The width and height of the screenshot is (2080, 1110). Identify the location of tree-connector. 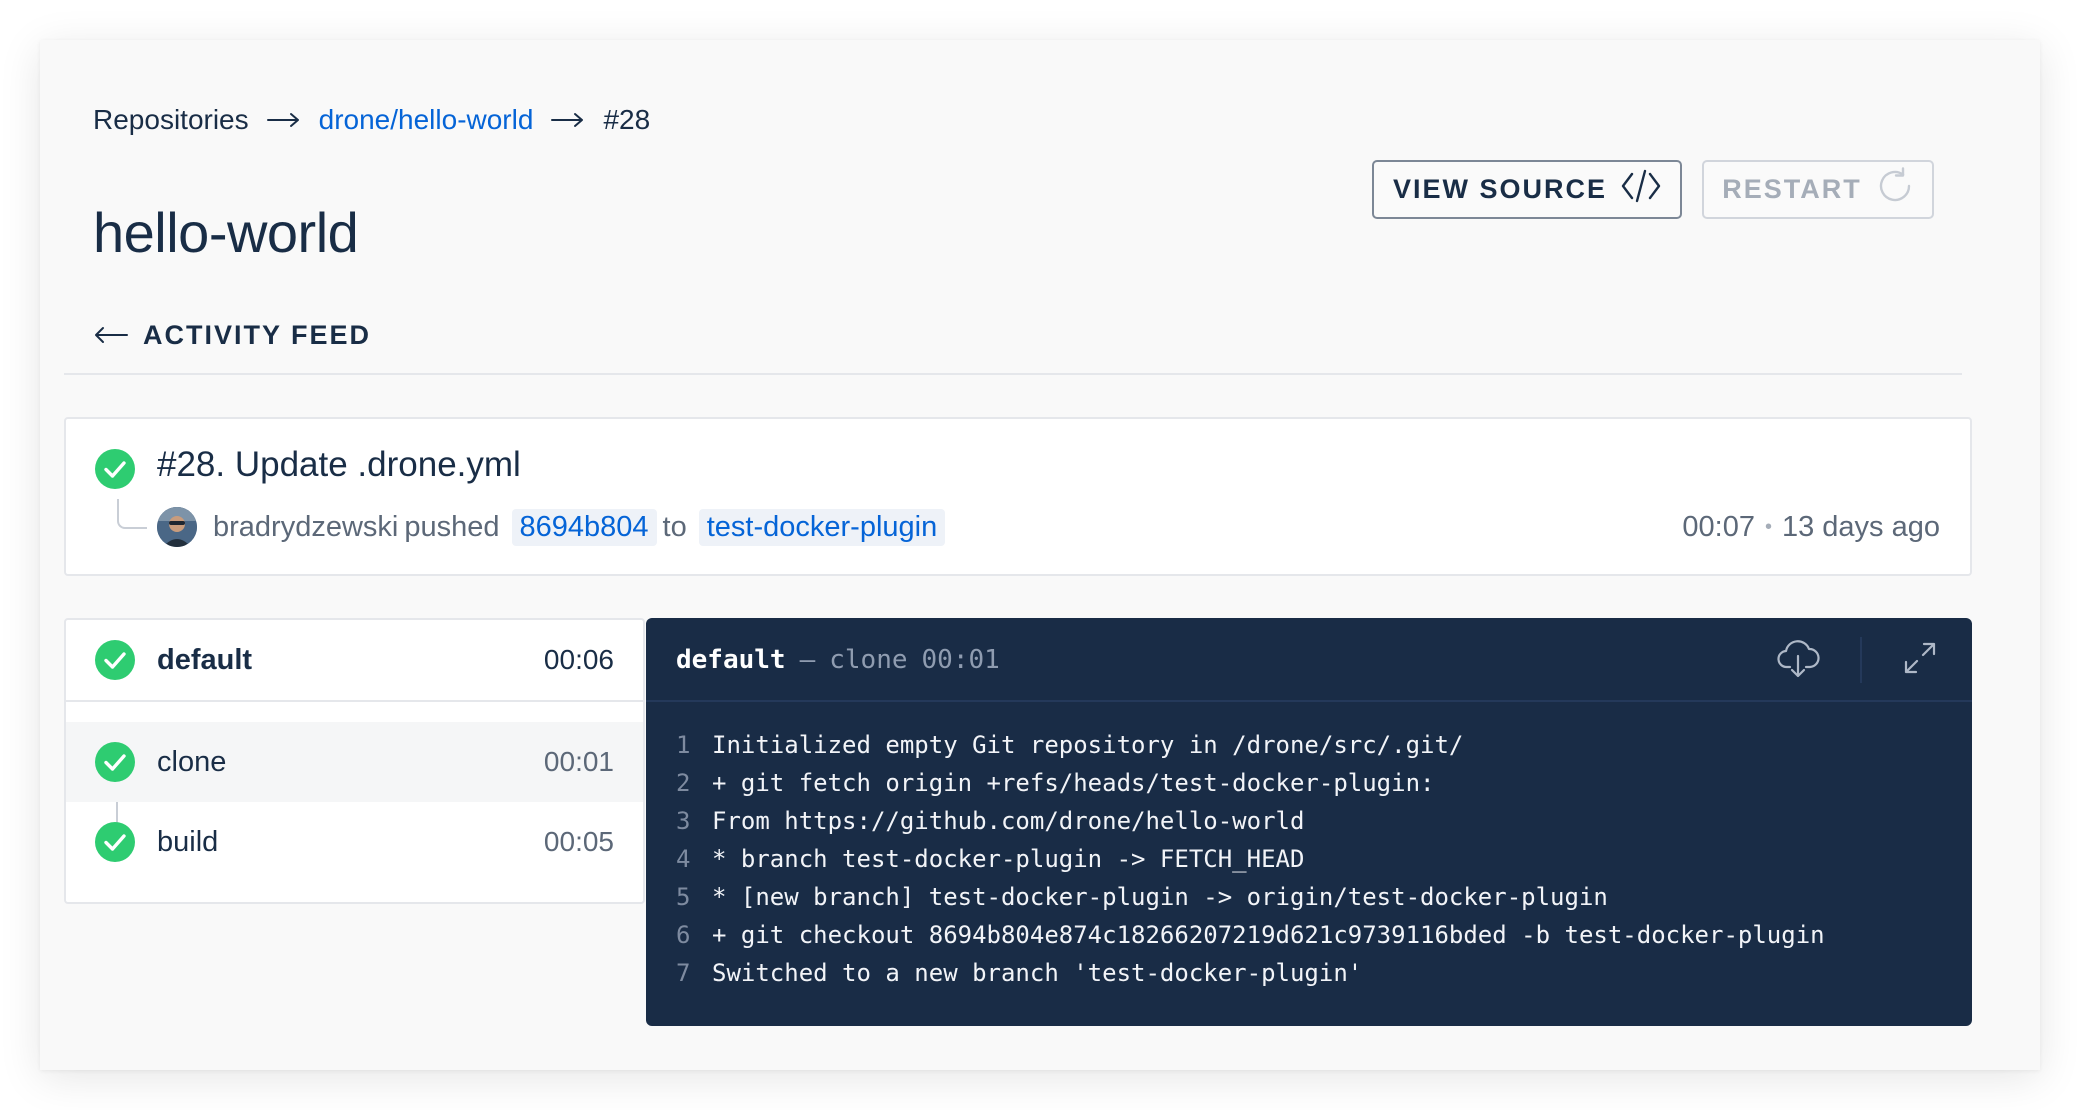
(132, 514).